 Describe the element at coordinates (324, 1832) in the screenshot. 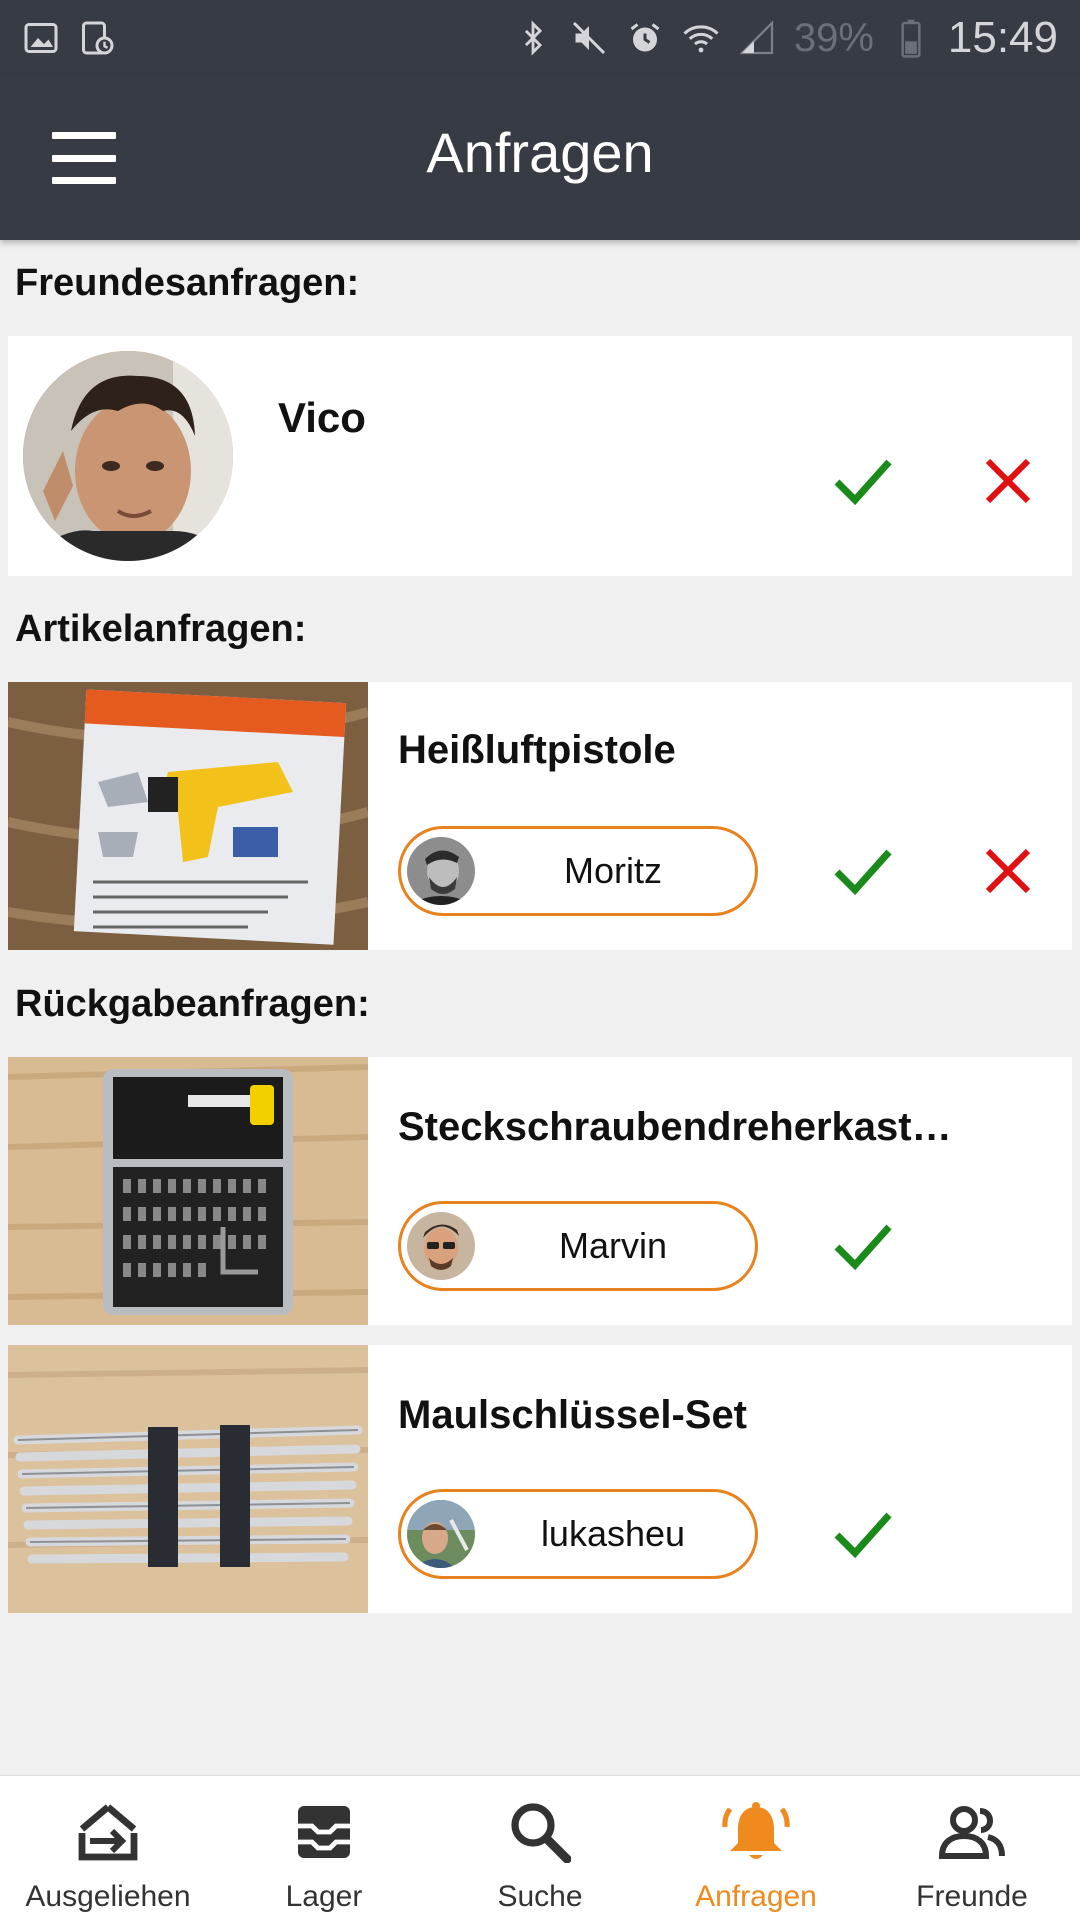

I see `storage-icon` at that location.